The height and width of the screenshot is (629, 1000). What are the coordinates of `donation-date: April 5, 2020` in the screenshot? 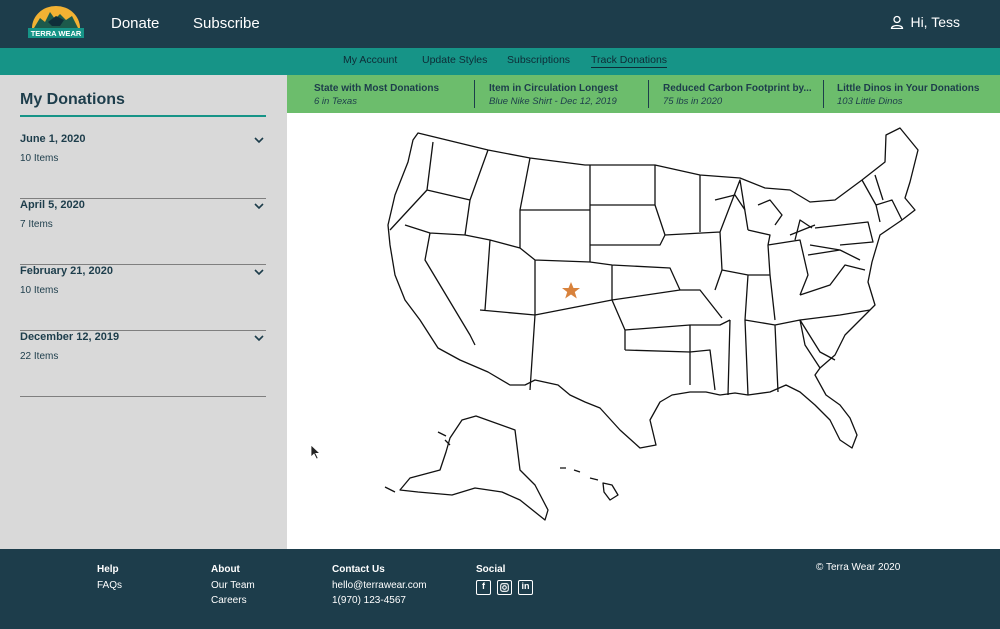 It's located at (52, 205).